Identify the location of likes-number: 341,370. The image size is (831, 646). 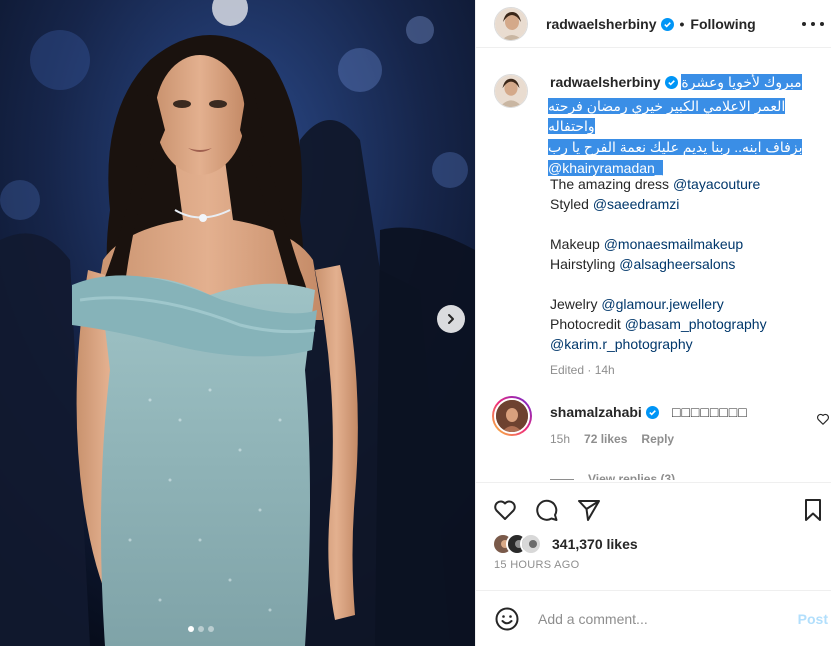
(577, 544).